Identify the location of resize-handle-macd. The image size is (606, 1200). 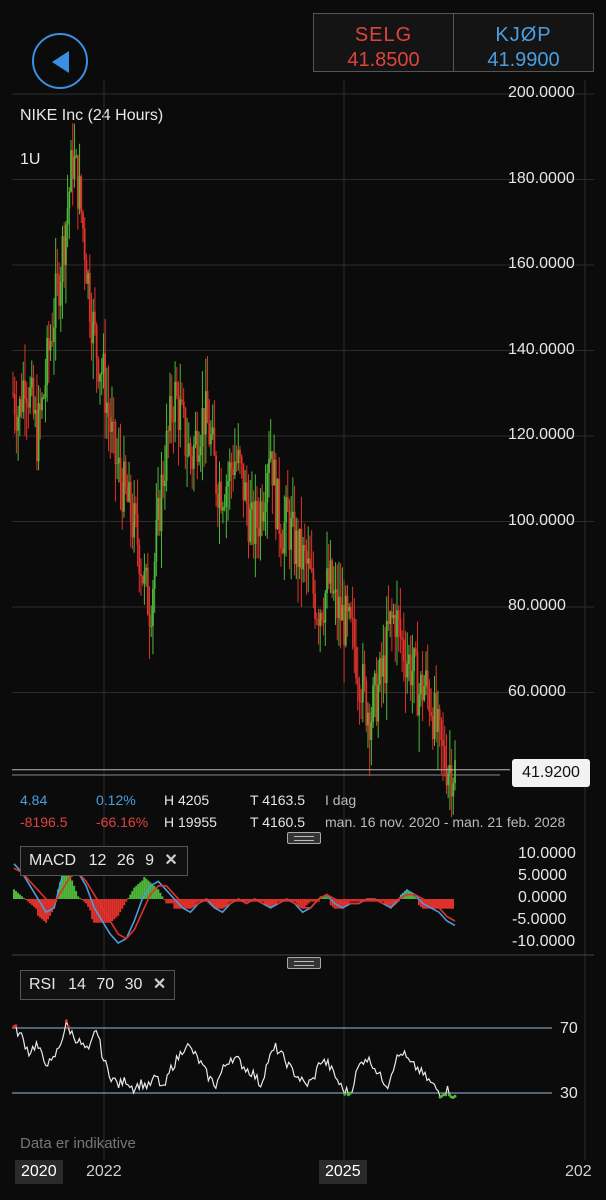
(304, 838).